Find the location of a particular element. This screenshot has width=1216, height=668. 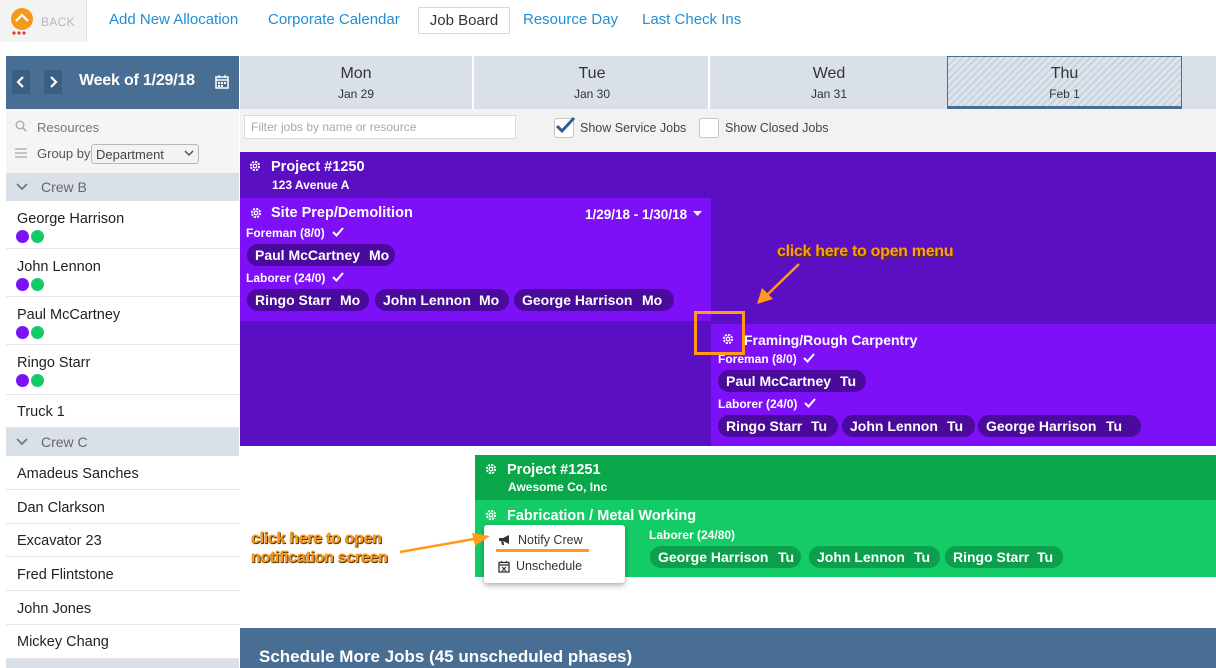

resource-row: Truck 1 is located at coordinates (122, 411).